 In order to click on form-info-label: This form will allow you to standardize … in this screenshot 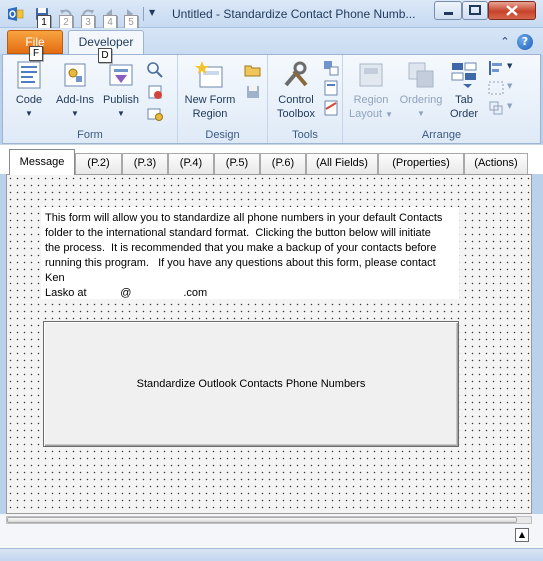, I will do `click(250, 253)`.